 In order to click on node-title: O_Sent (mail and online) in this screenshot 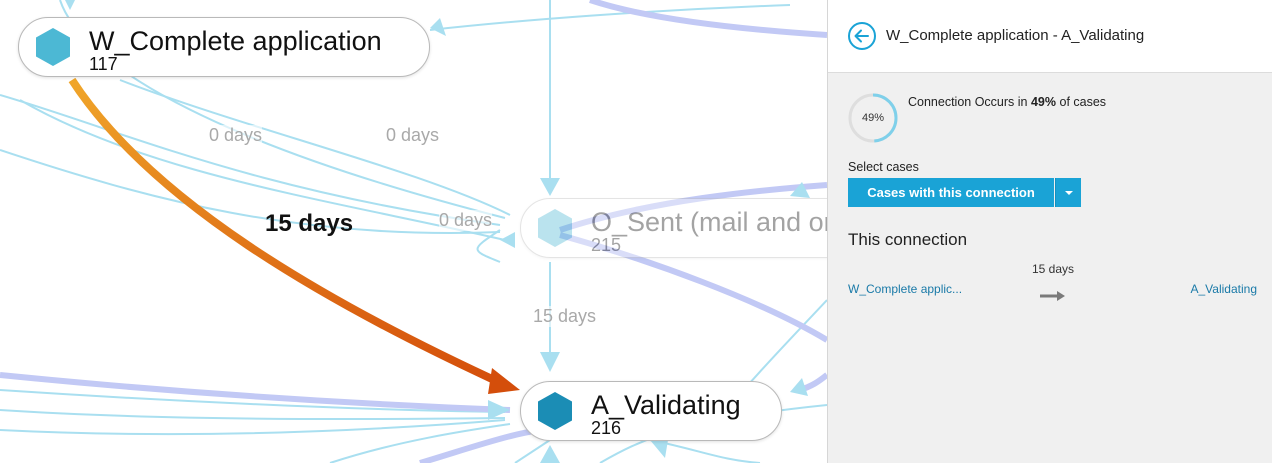, I will do `click(709, 222)`.